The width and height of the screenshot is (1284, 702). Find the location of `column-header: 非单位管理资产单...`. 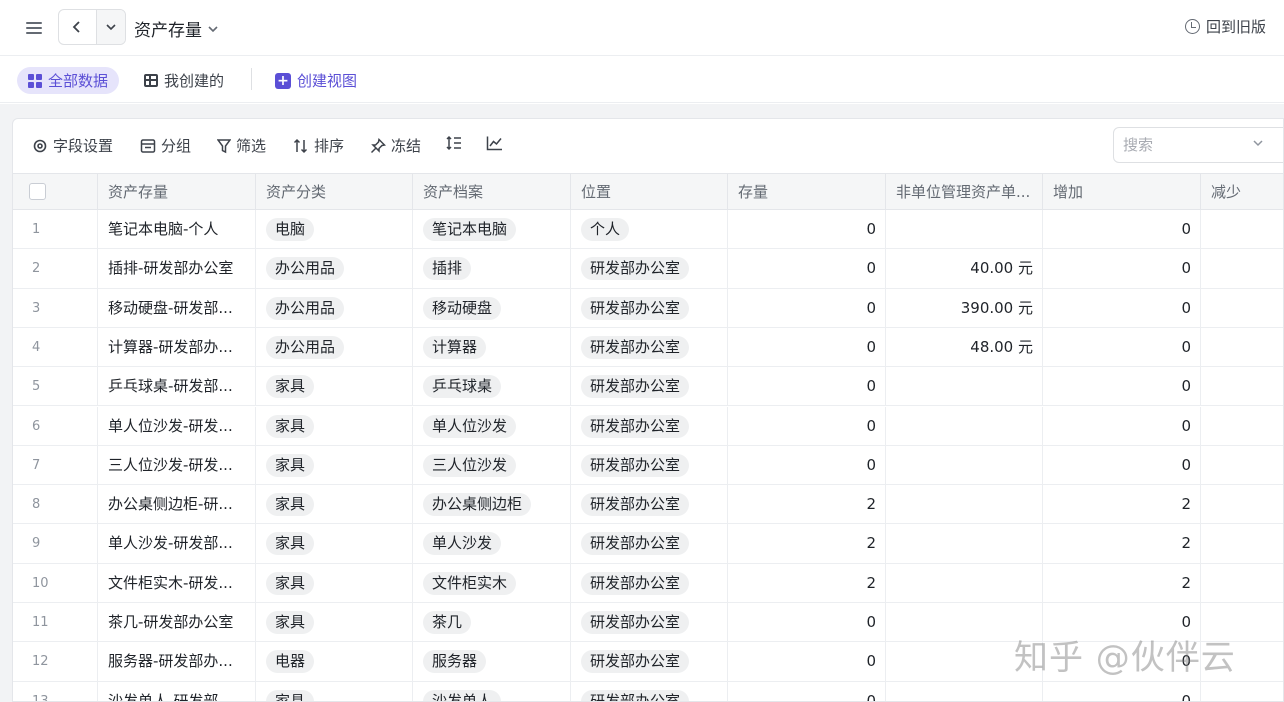

column-header: 非单位管理资产单... is located at coordinates (964, 192).